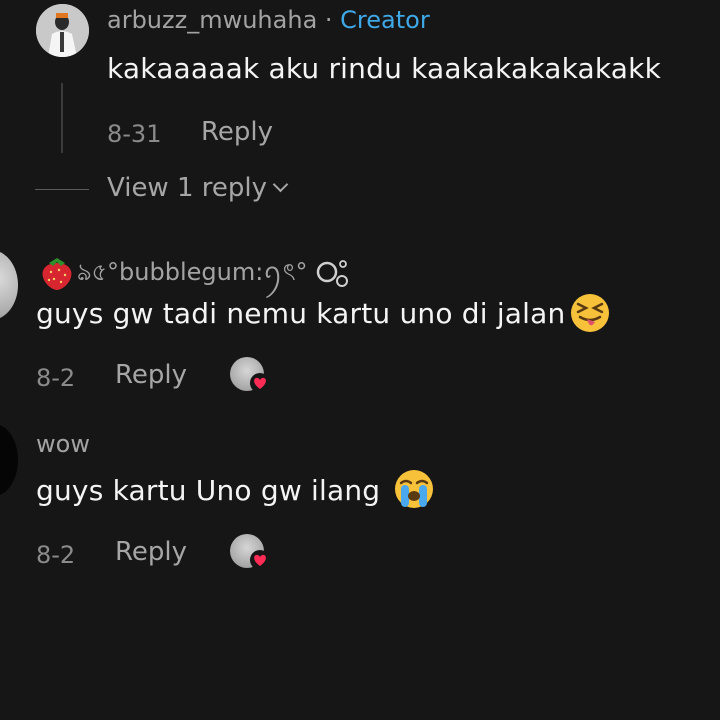 The width and height of the screenshot is (720, 720). I want to click on view-replies-button: View 1 reply, so click(198, 188).